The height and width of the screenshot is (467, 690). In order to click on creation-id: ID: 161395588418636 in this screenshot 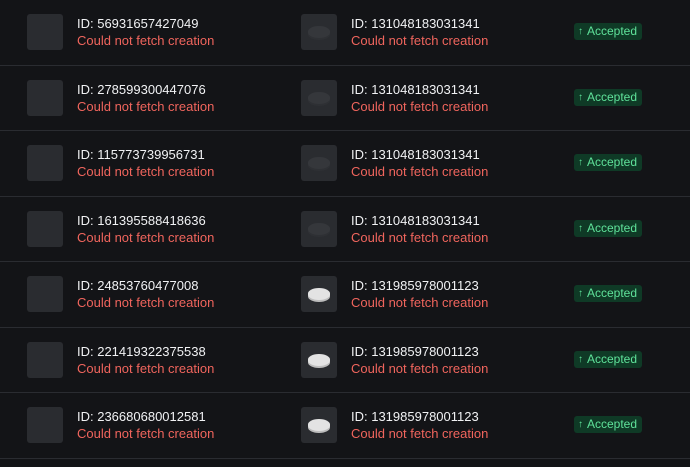, I will do `click(141, 220)`.